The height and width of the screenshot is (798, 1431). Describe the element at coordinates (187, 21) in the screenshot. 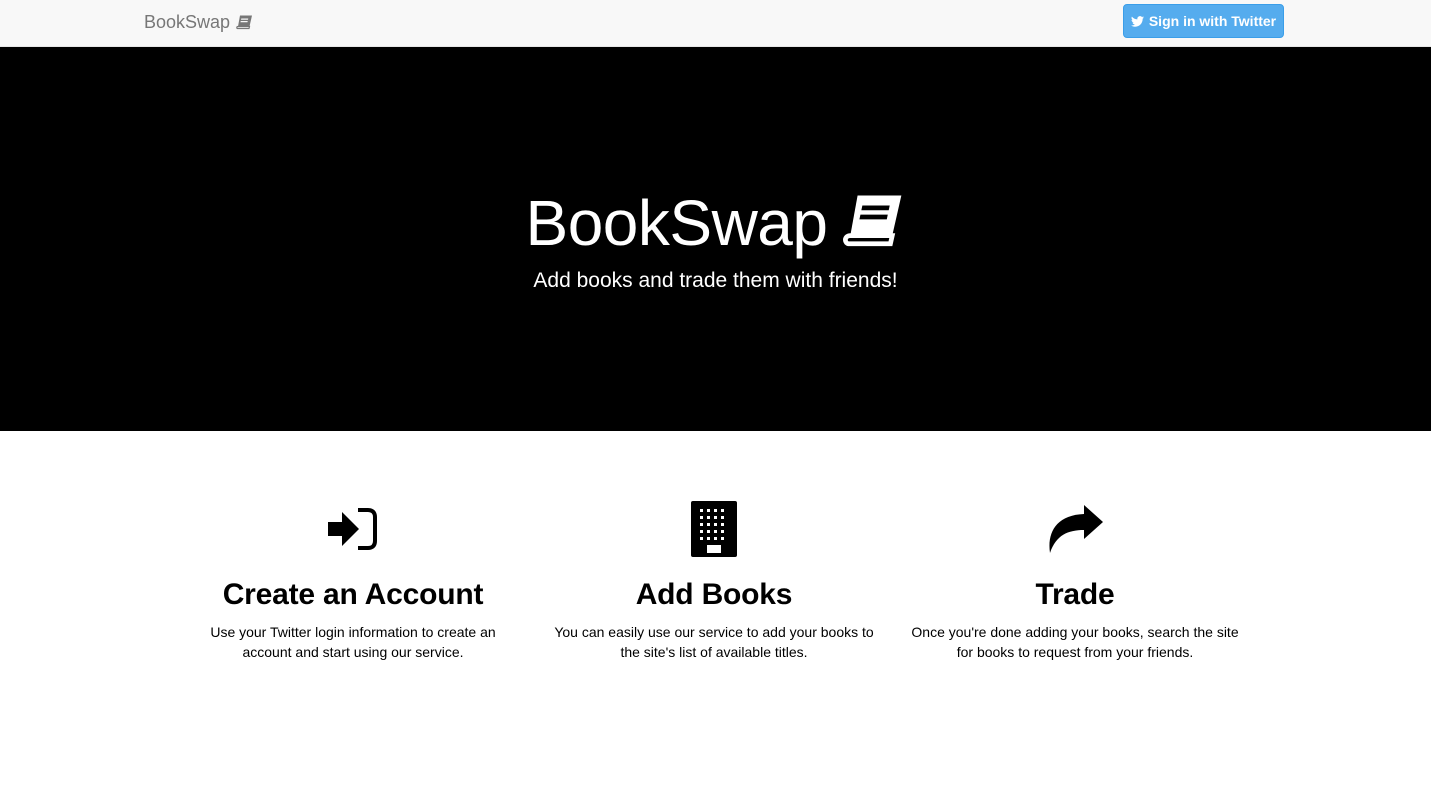

I see `brand-name: BookSwap` at that location.